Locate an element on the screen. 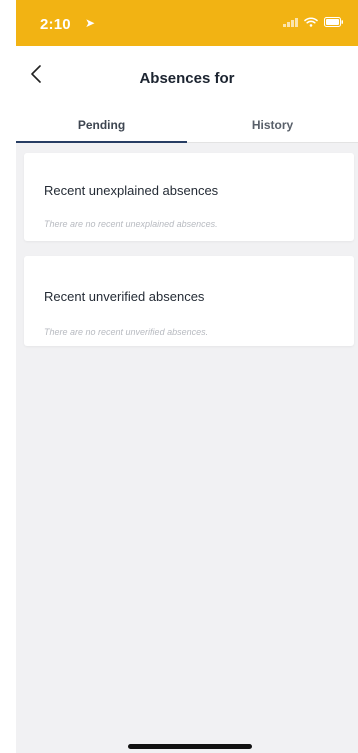 The image size is (358, 753). status-time: 2:10 is located at coordinates (55, 24).